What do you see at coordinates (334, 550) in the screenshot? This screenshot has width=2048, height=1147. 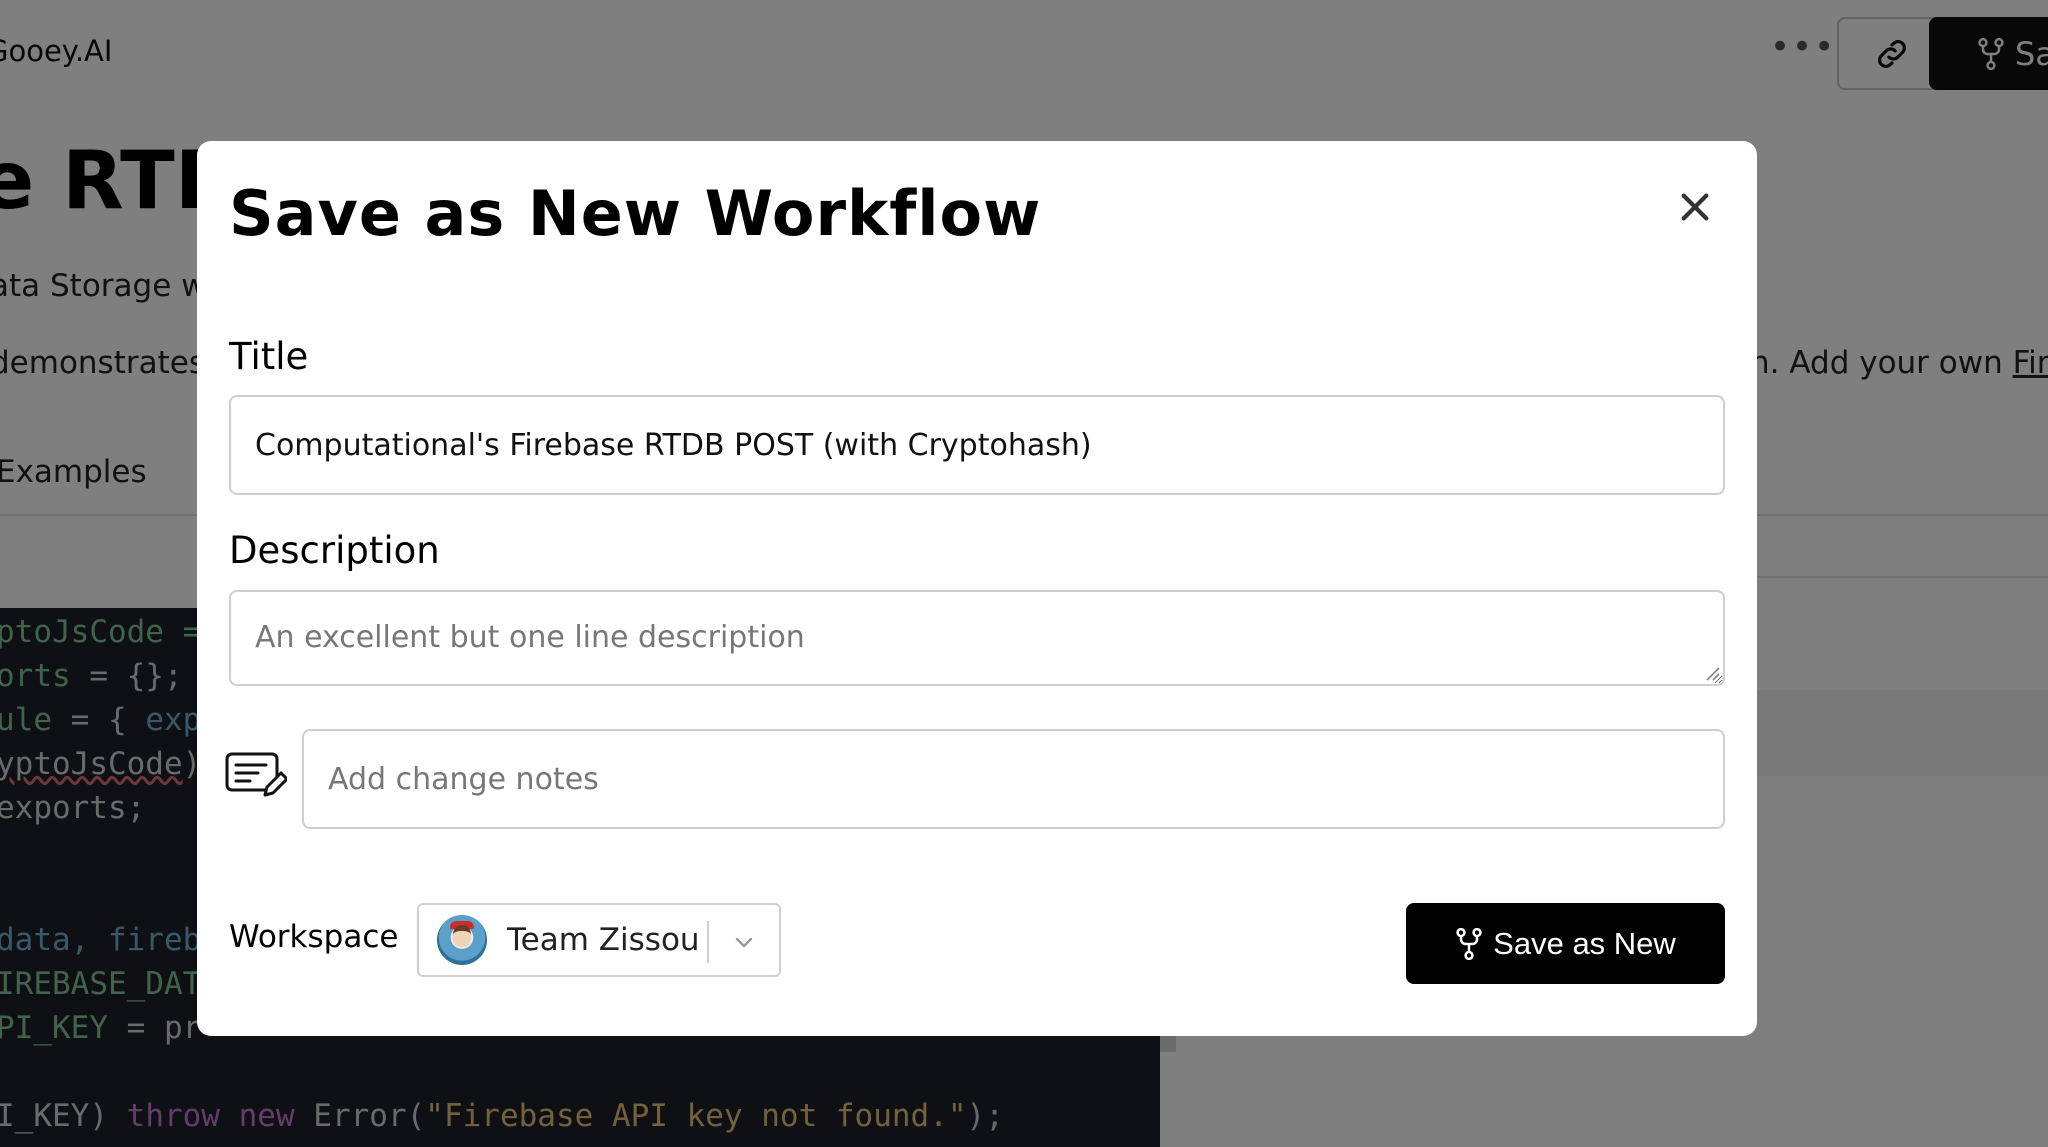 I see `description-label: Description` at bounding box center [334, 550].